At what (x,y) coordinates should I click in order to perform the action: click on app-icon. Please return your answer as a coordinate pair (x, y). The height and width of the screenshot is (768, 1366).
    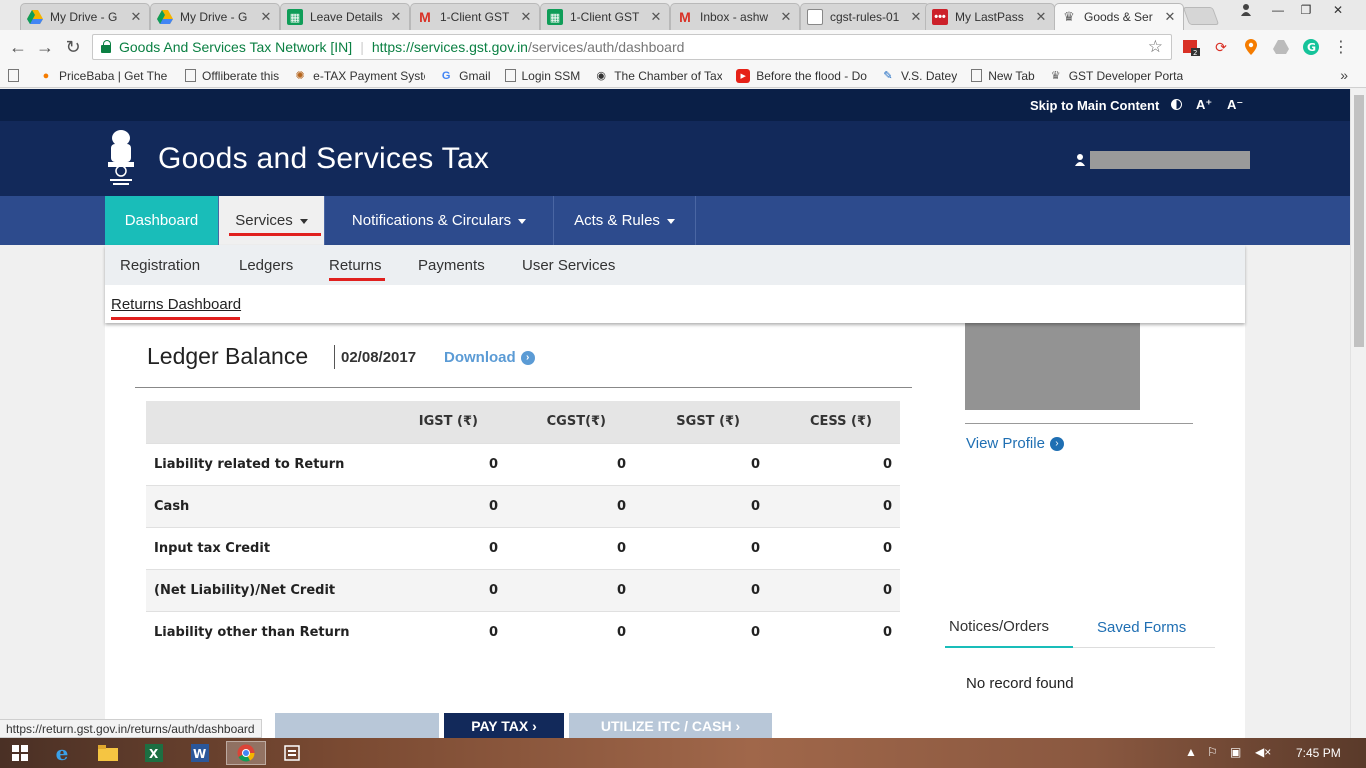
    Looking at the image, I should click on (292, 753).